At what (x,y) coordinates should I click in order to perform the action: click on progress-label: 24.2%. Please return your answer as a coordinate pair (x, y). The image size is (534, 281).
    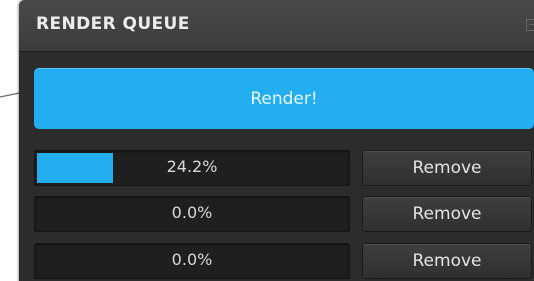
    Looking at the image, I should click on (192, 166).